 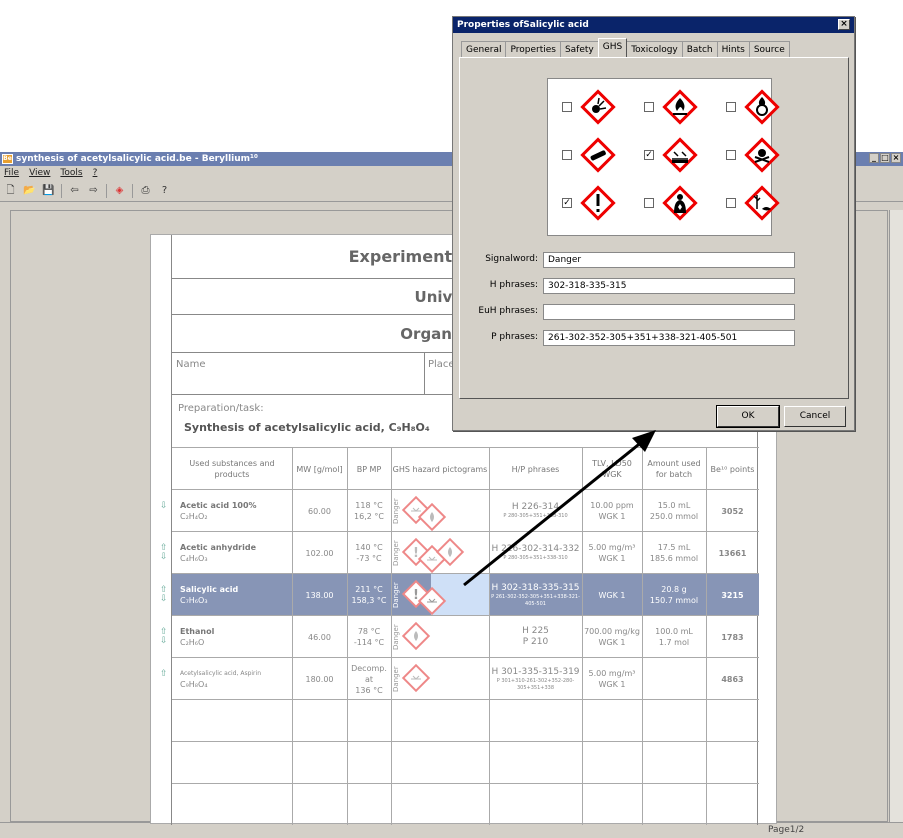 What do you see at coordinates (732, 553) in the screenshot?
I see `points-cell: 13661` at bounding box center [732, 553].